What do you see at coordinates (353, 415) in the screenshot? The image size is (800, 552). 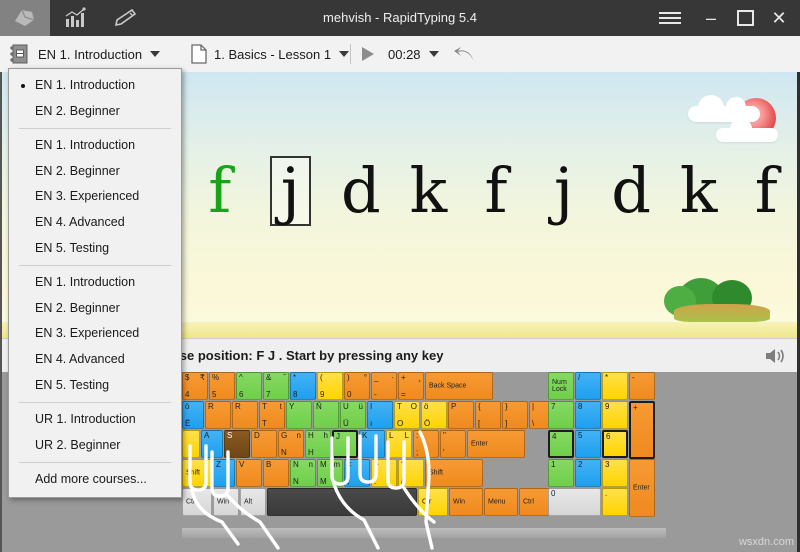 I see `keyboard-key: UÜü` at bounding box center [353, 415].